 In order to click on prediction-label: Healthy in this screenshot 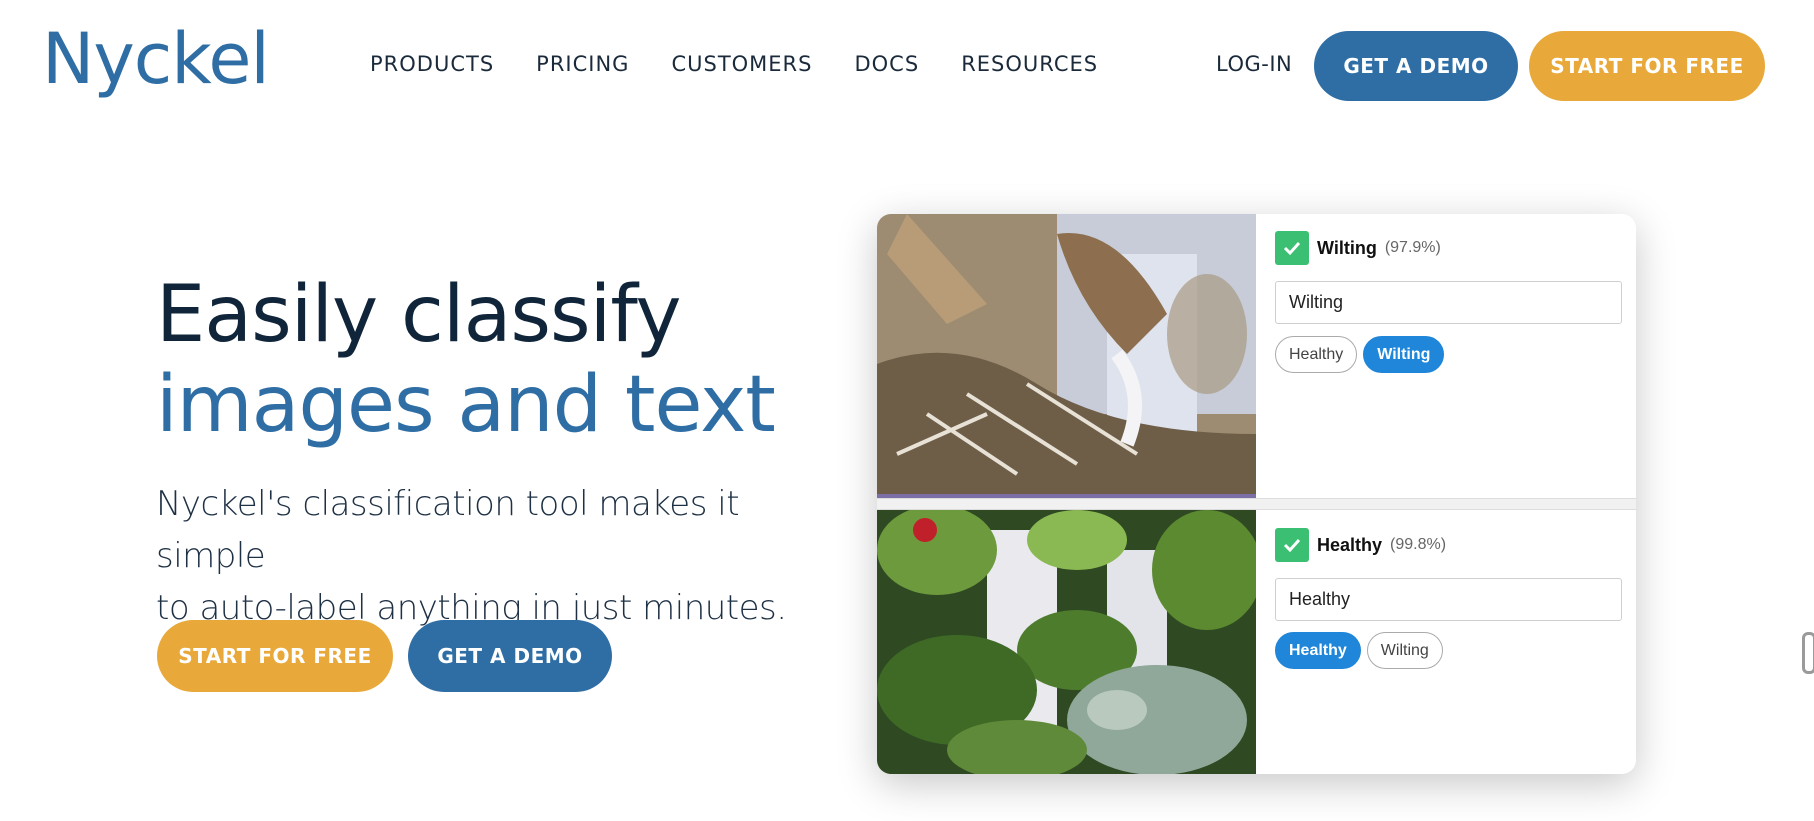, I will do `click(1350, 544)`.